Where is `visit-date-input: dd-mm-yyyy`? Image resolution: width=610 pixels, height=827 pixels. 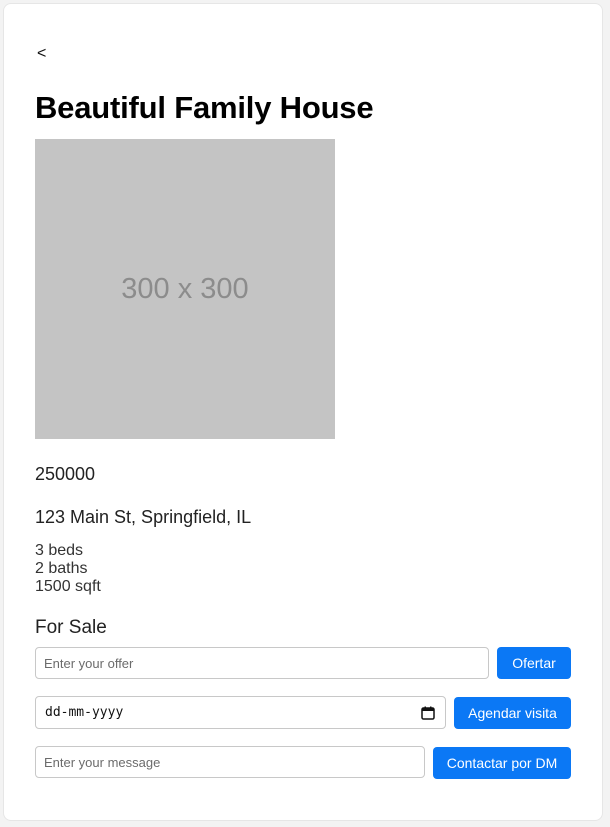
visit-date-input: dd-mm-yyyy is located at coordinates (240, 712).